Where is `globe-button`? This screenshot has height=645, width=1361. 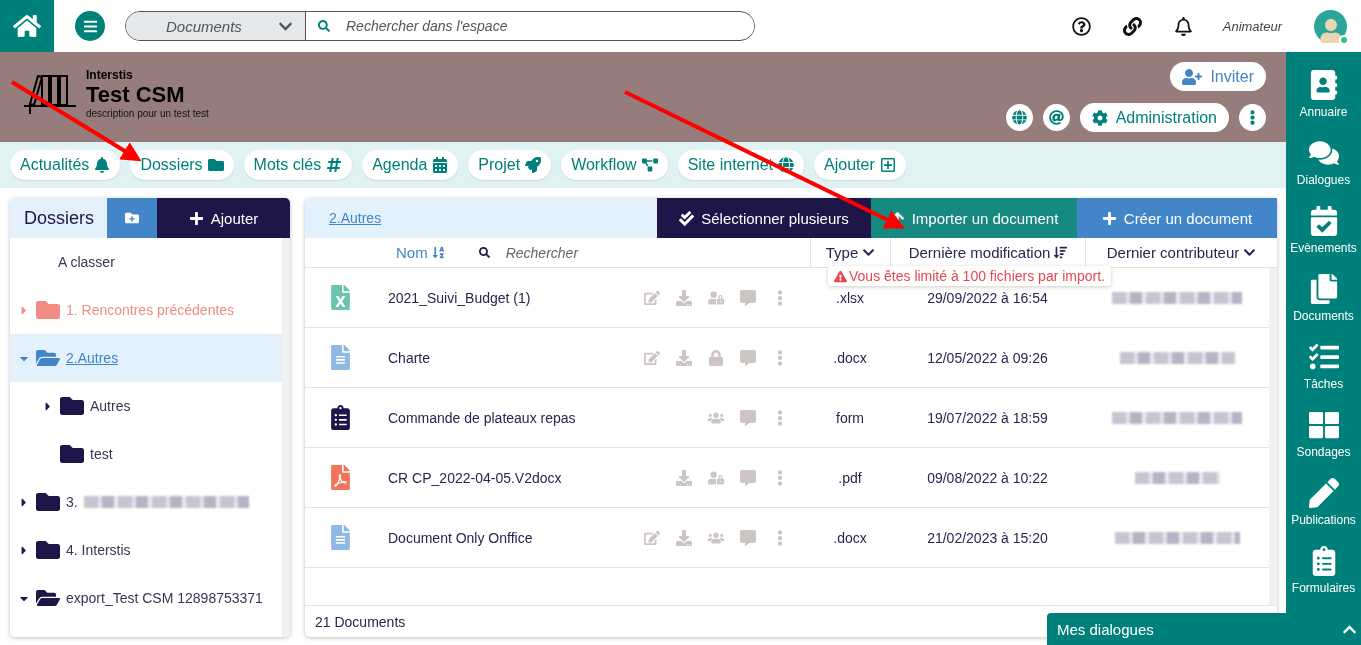
globe-button is located at coordinates (1019, 117).